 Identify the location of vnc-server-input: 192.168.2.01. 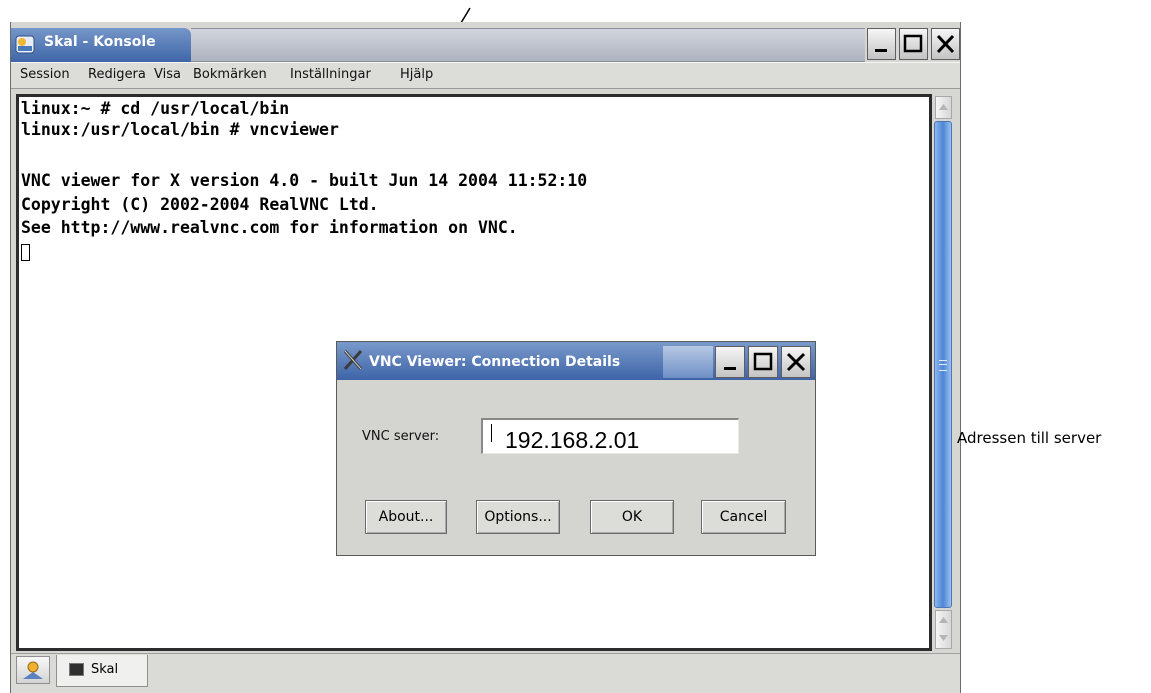
(610, 436).